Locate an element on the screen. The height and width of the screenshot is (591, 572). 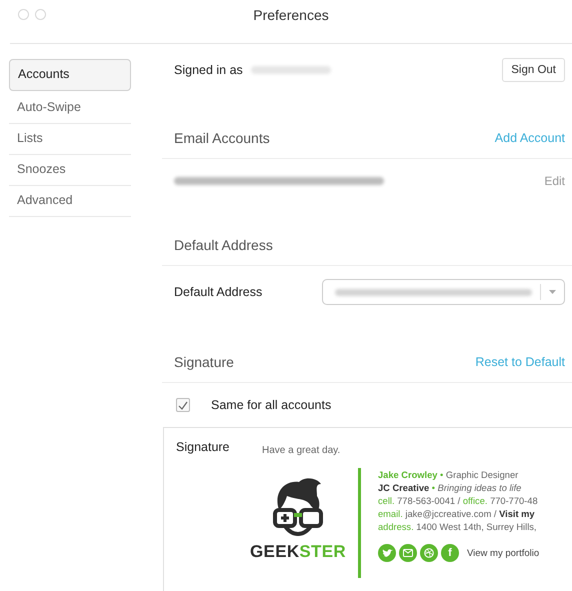
portfolio-link: View my portfolio is located at coordinates (503, 553).